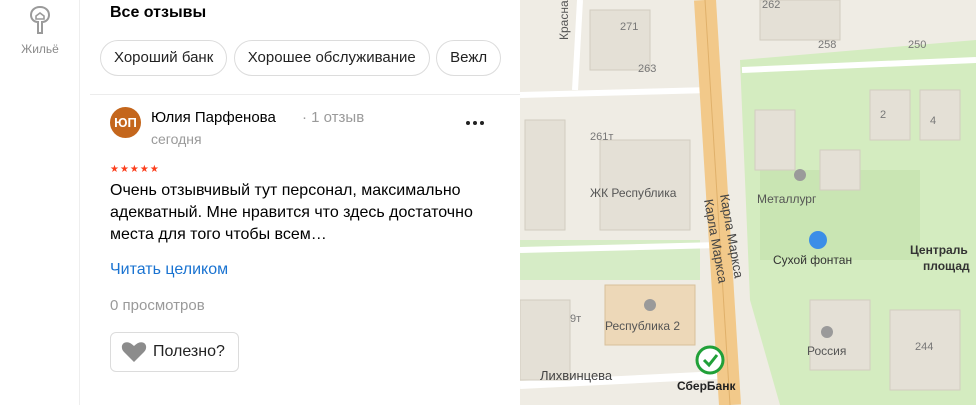 The height and width of the screenshot is (405, 976). What do you see at coordinates (564, 20) in the screenshot?
I see `street-label-krasnaya: Красная` at bounding box center [564, 20].